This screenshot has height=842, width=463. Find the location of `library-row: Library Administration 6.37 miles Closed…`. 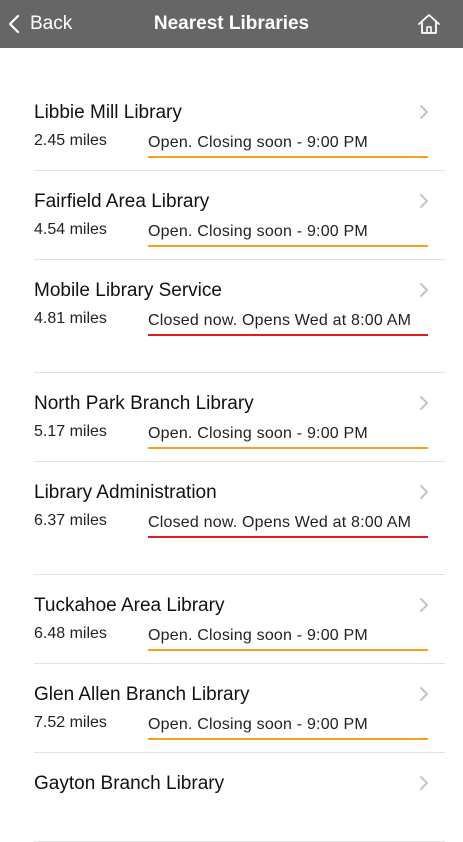

library-row: Library Administration 6.37 miles Closed… is located at coordinates (239, 518).